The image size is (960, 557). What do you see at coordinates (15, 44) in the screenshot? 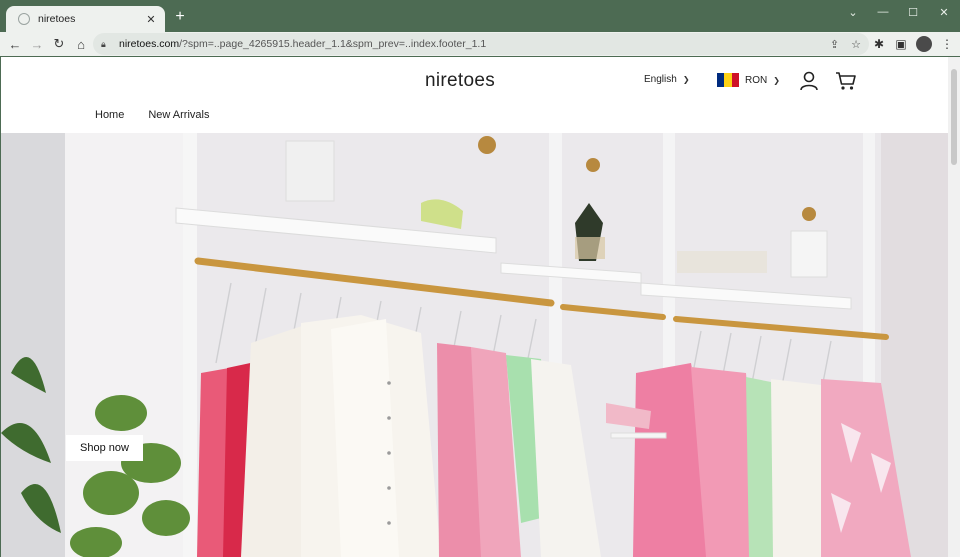
I see `back-arrow-icon: ←` at bounding box center [15, 44].